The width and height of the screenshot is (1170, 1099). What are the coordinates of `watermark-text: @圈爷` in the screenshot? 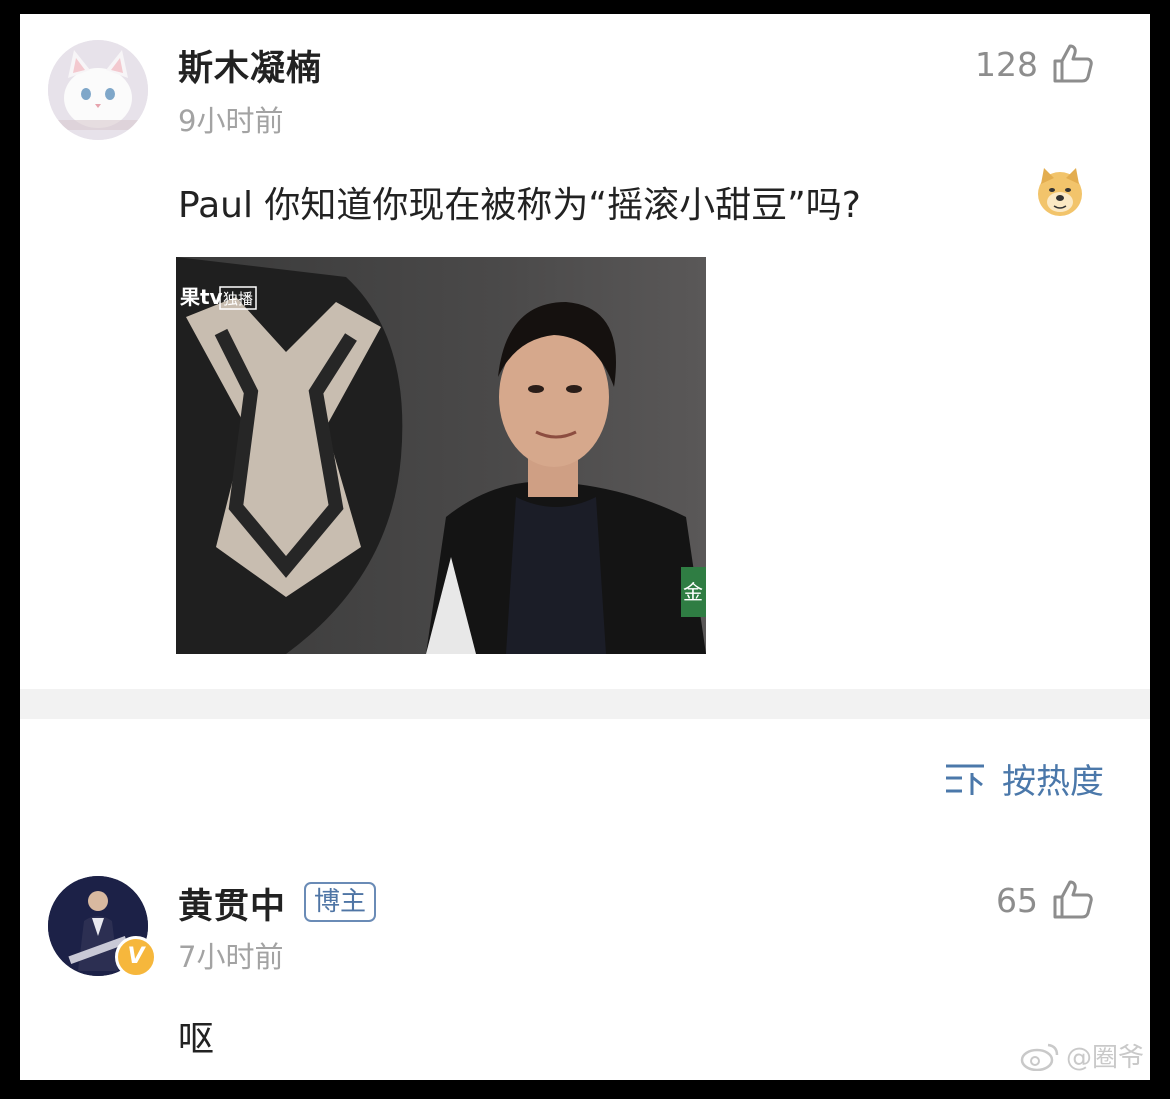 It's located at (1104, 1058).